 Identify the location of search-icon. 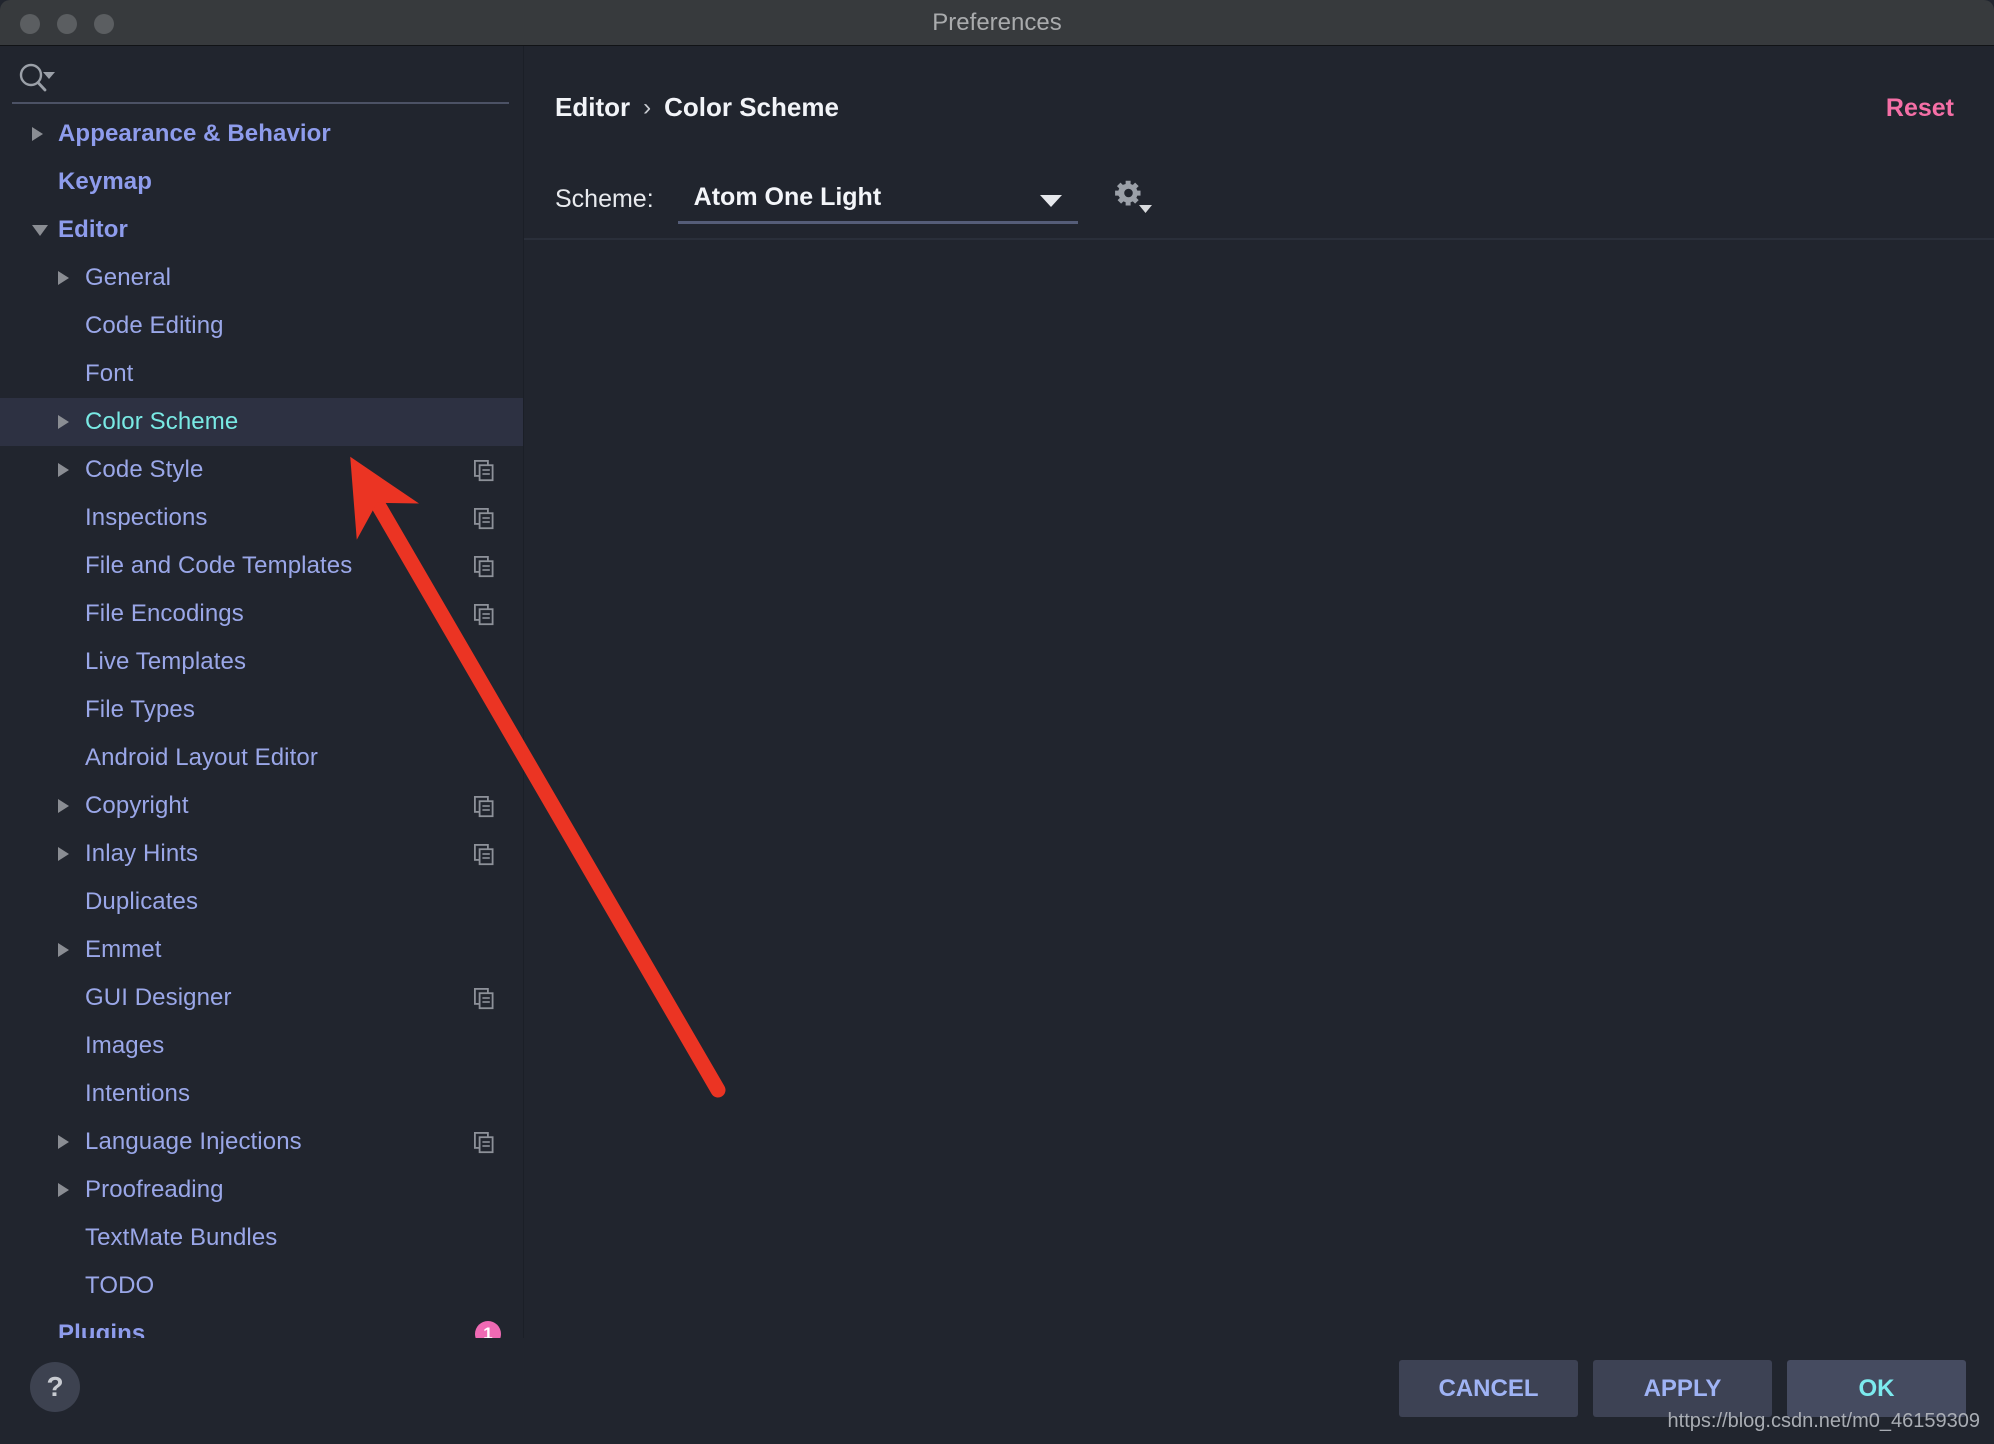
(37, 78).